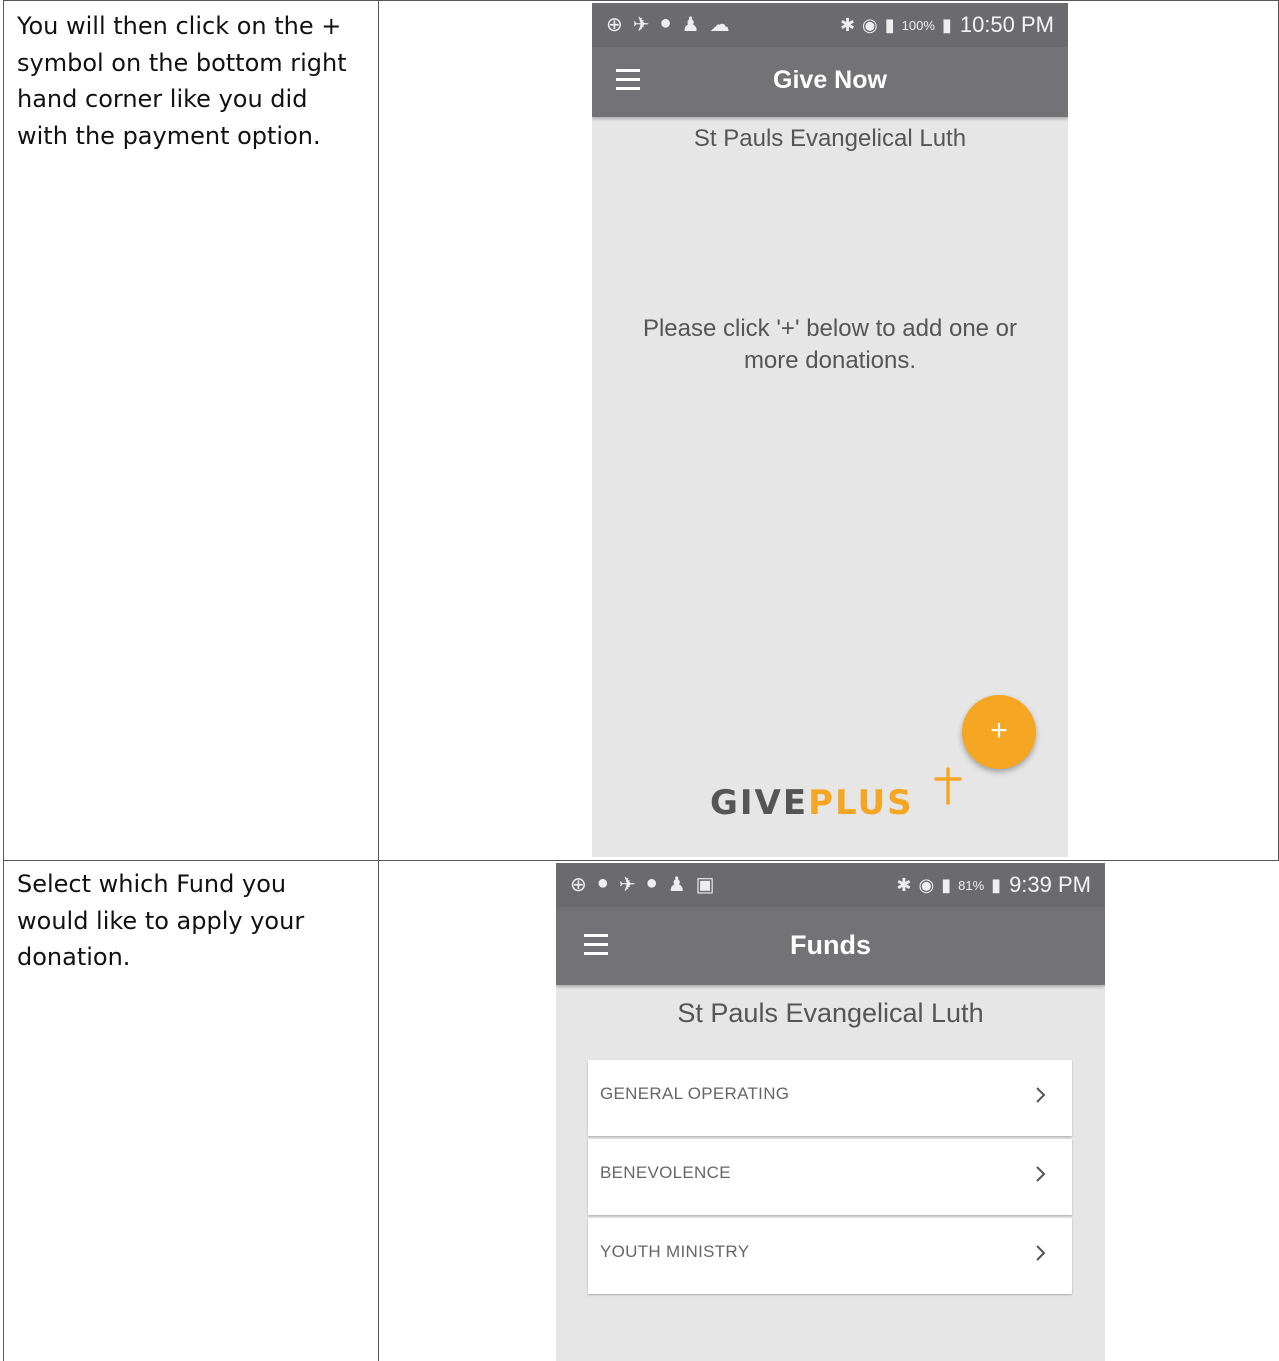 Image resolution: width=1279 pixels, height=1361 pixels. I want to click on notification-icons: ⊕ ✈ ● ♟ ☁, so click(668, 24).